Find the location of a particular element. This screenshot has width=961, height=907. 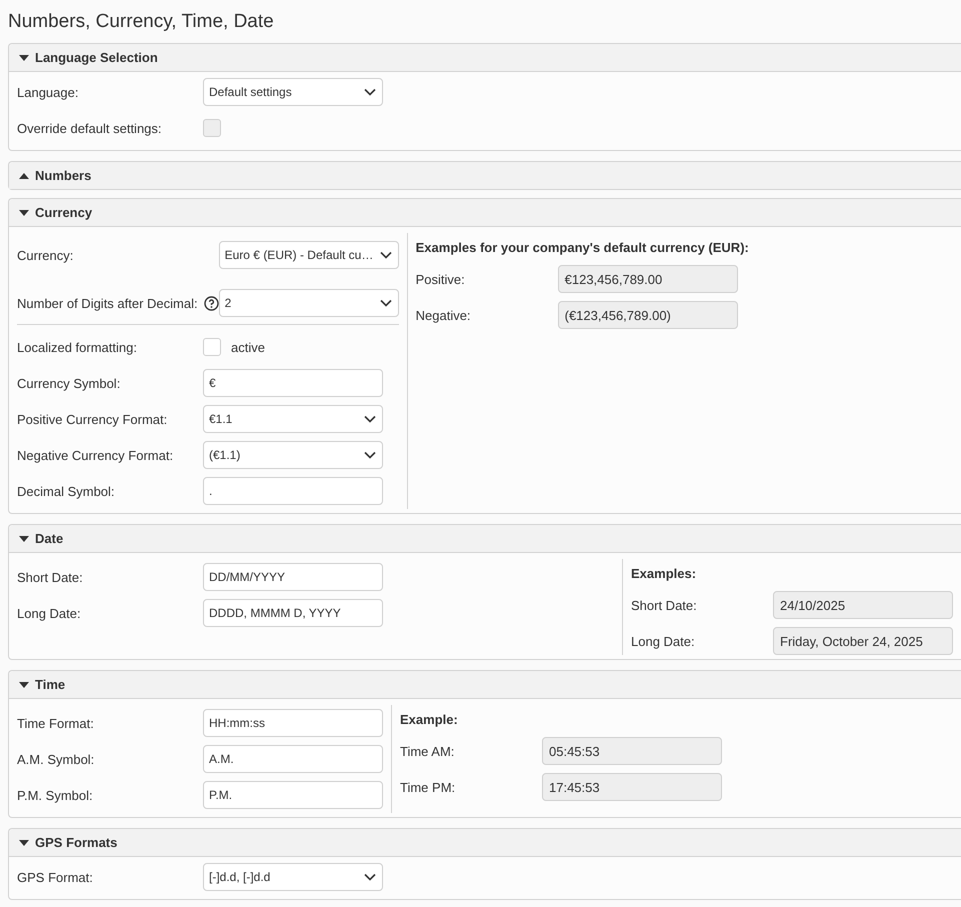

section-header: Language Selection is located at coordinates (485, 58).